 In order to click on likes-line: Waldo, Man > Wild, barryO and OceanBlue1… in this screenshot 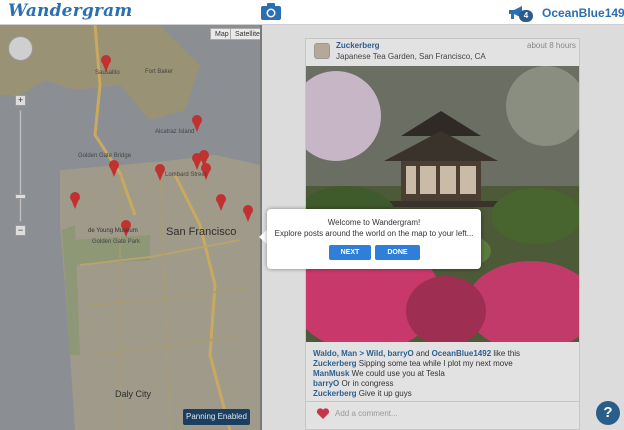, I will do `click(416, 353)`.